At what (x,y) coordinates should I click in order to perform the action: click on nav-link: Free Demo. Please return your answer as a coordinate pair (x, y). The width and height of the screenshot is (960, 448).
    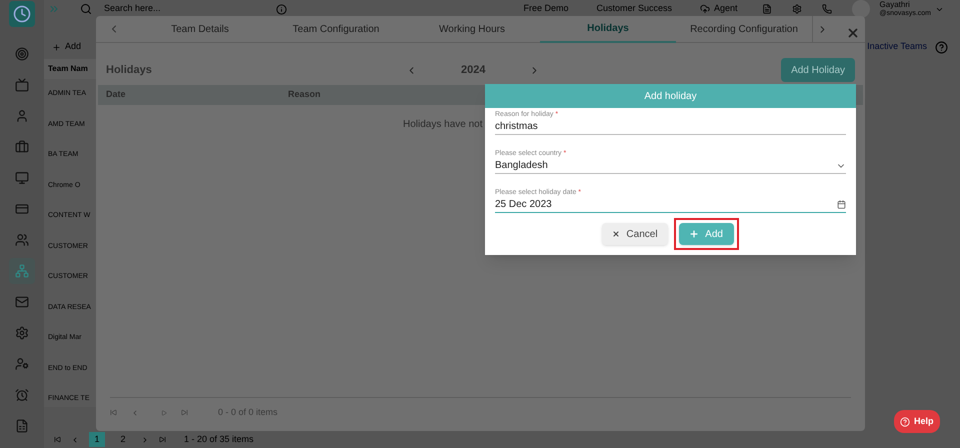
    Looking at the image, I should click on (545, 9).